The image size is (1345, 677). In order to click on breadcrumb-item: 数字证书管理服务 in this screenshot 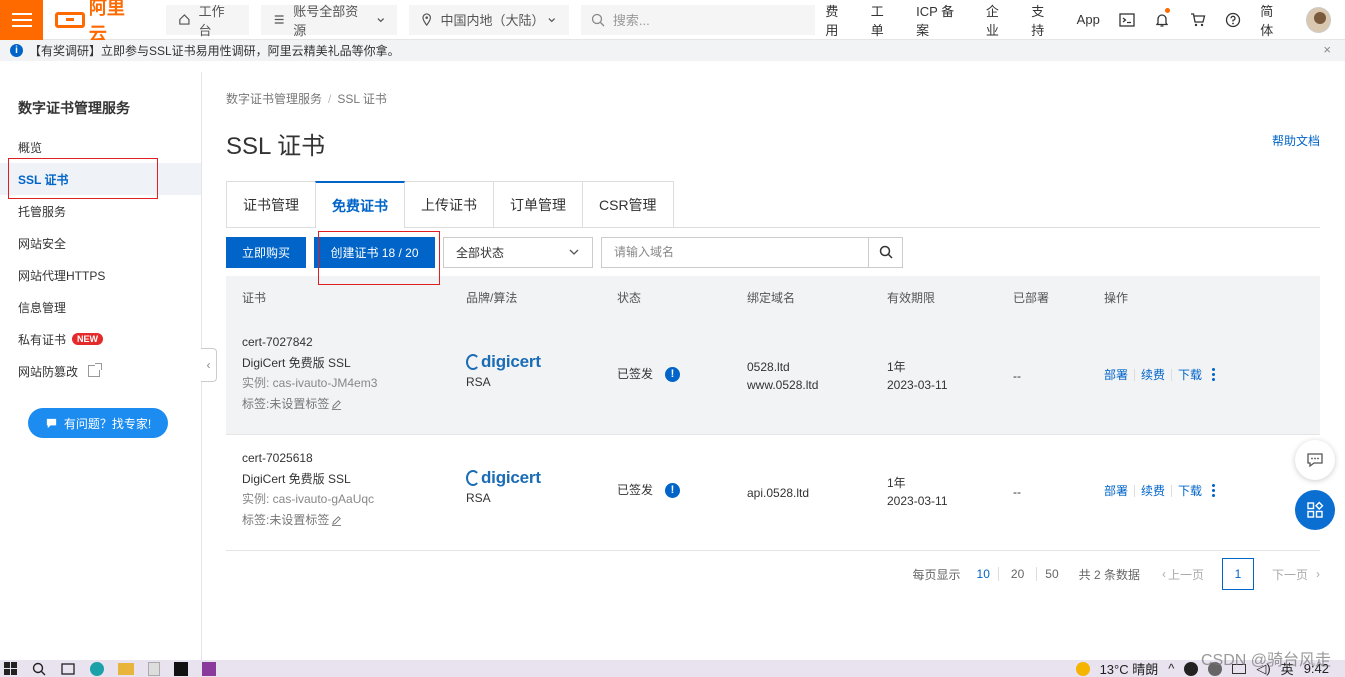, I will do `click(274, 99)`.